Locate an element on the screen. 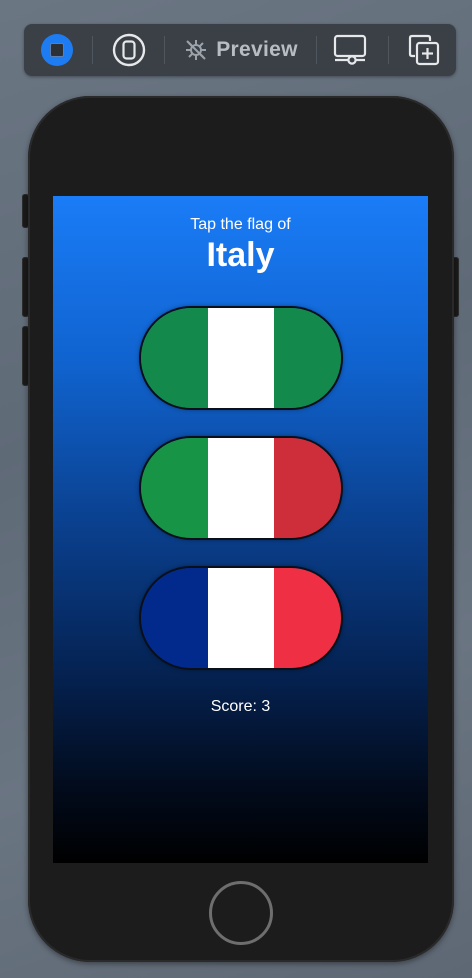 Image resolution: width=472 pixels, height=978 pixels. score-label: Score: 3 is located at coordinates (240, 706).